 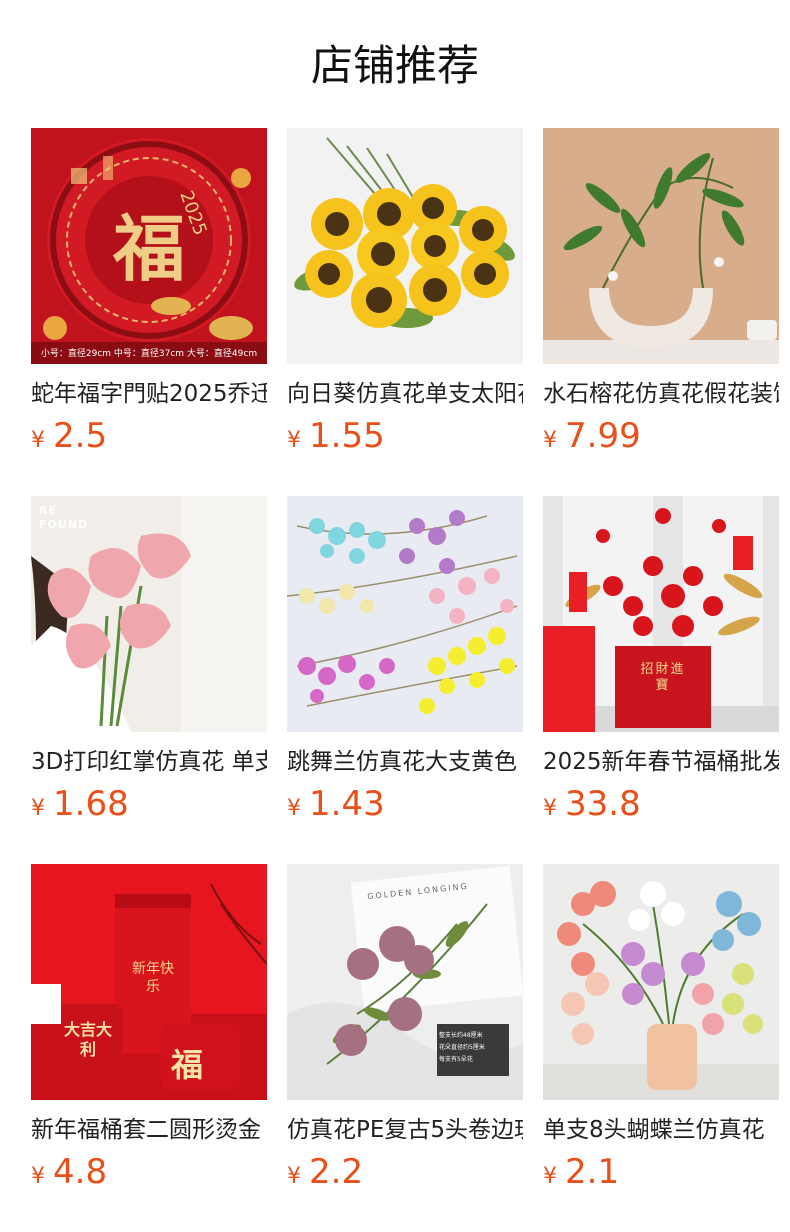 What do you see at coordinates (461, 1035) in the screenshot?
I see `spec-note-line: 整支长约48厘米` at bounding box center [461, 1035].